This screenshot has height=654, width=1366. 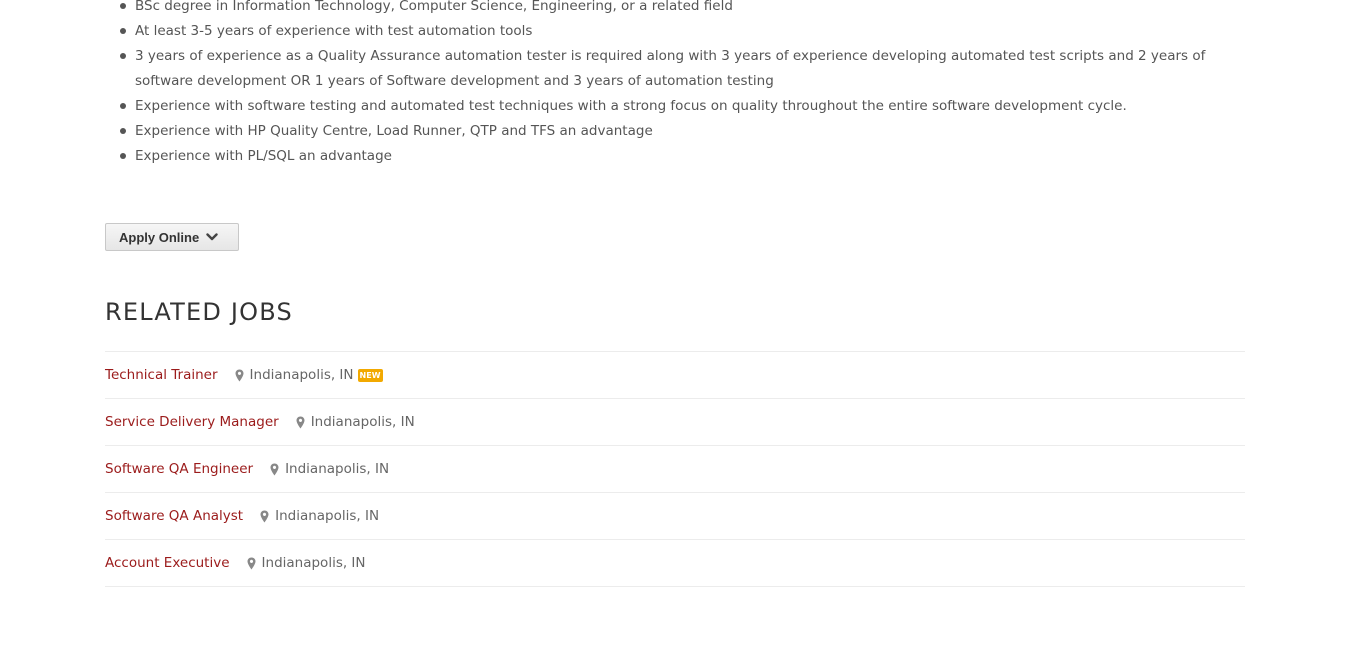 I want to click on apply-online-label: Apply Online, so click(x=159, y=237).